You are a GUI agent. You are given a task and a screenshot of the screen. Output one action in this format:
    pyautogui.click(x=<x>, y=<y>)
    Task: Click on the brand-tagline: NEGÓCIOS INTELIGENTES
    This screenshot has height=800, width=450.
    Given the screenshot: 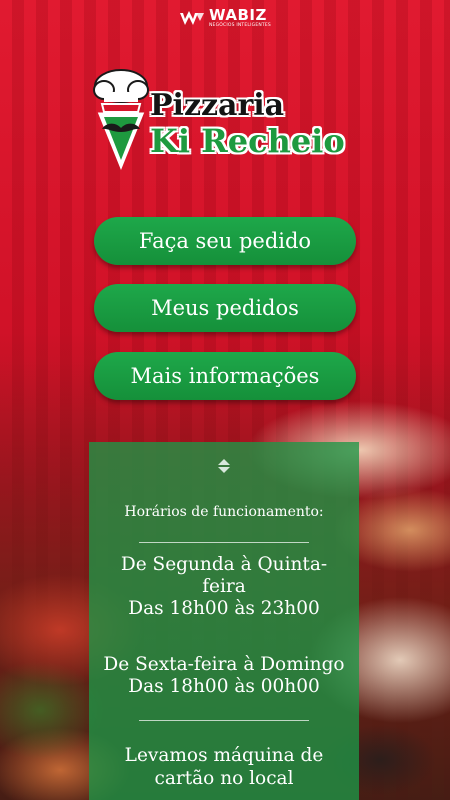 What is the action you would take?
    pyautogui.click(x=239, y=25)
    